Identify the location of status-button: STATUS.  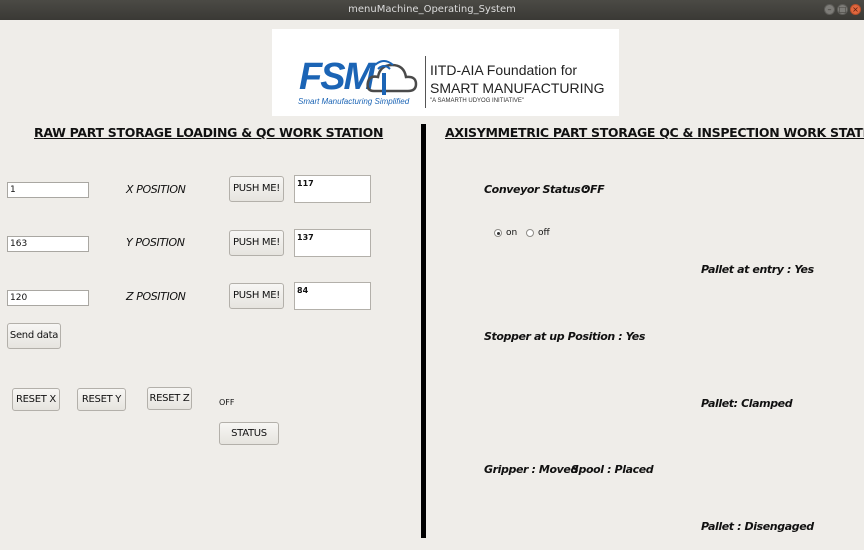
(249, 433).